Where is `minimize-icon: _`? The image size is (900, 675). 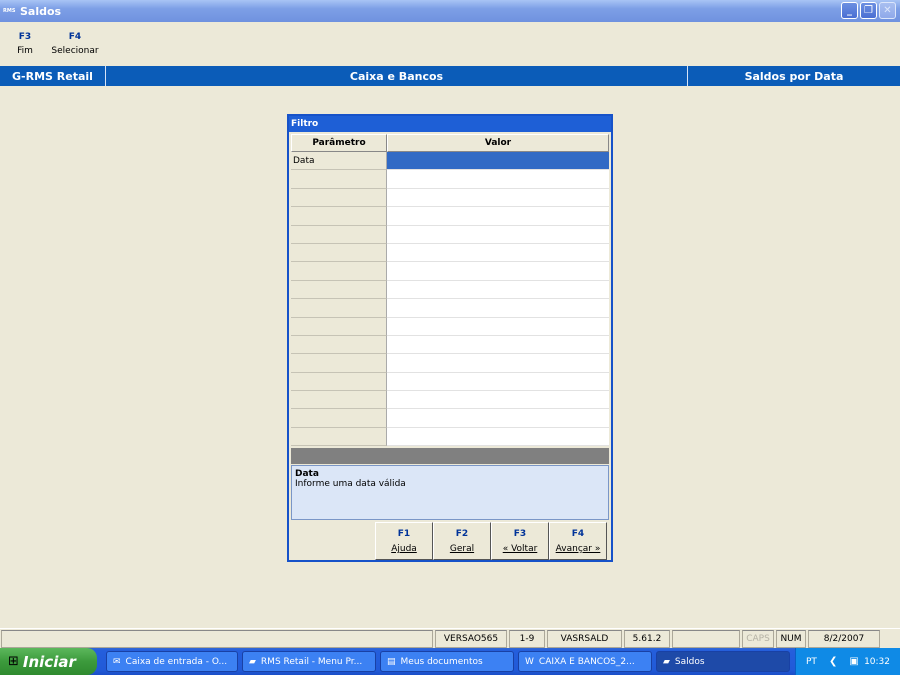
minimize-icon: _ is located at coordinates (849, 10).